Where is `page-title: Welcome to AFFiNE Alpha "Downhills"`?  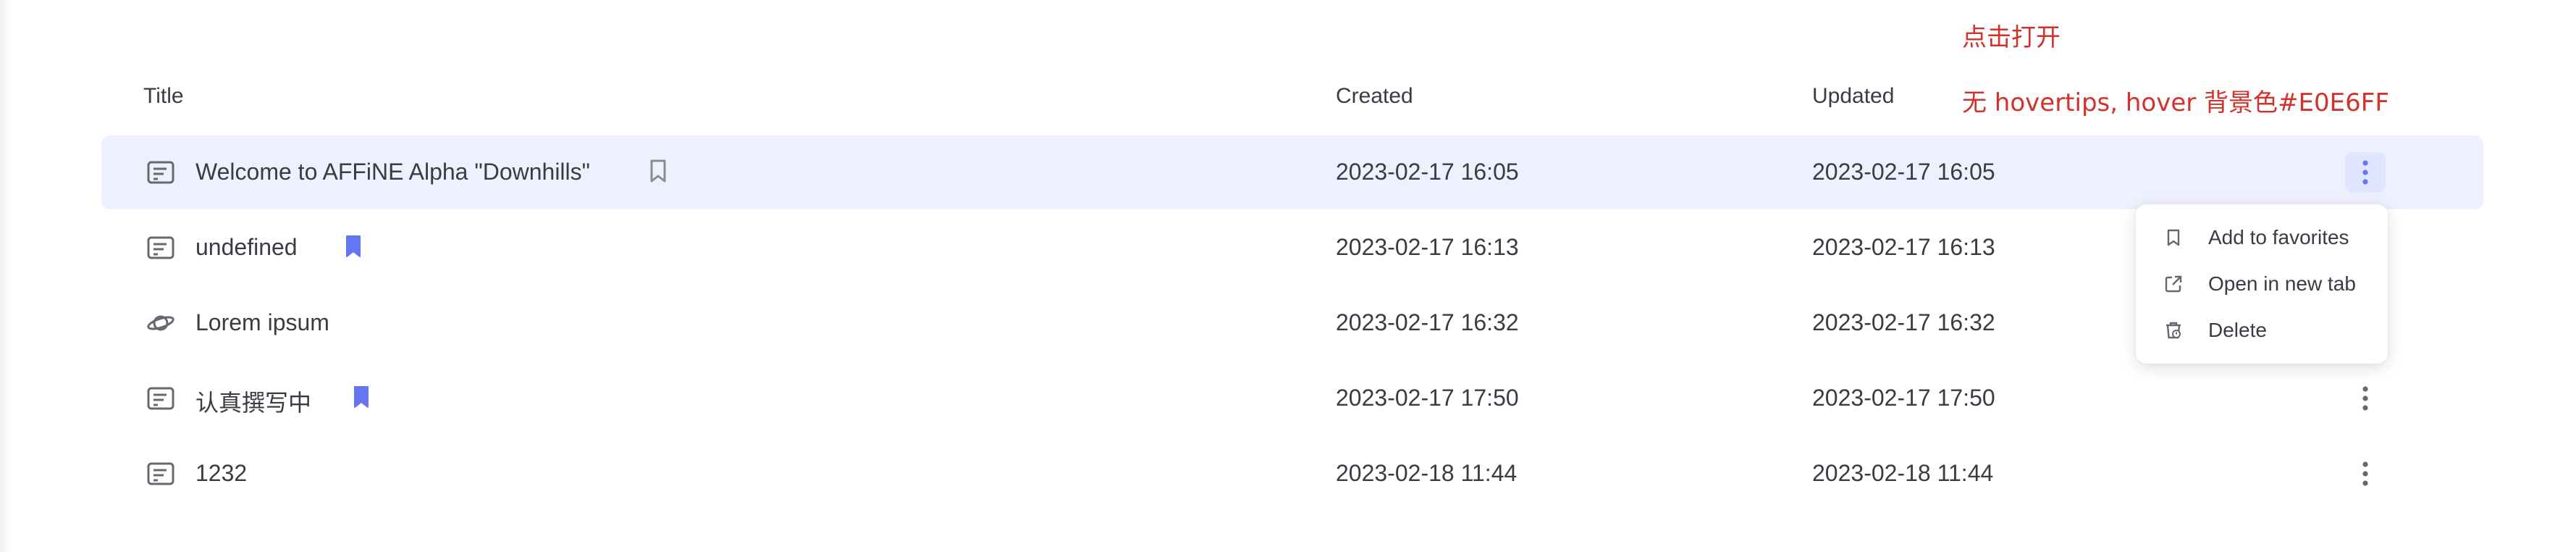 page-title: Welcome to AFFiNE Alpha "Downhills" is located at coordinates (392, 172).